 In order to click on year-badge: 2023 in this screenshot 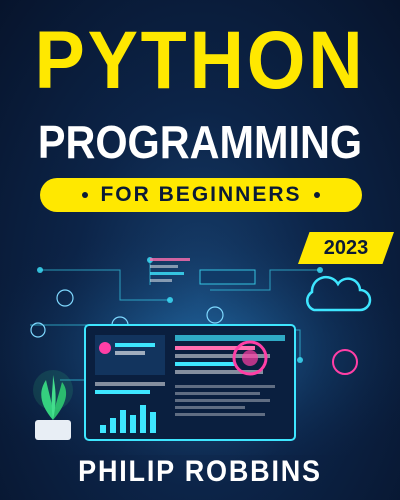, I will do `click(346, 248)`.